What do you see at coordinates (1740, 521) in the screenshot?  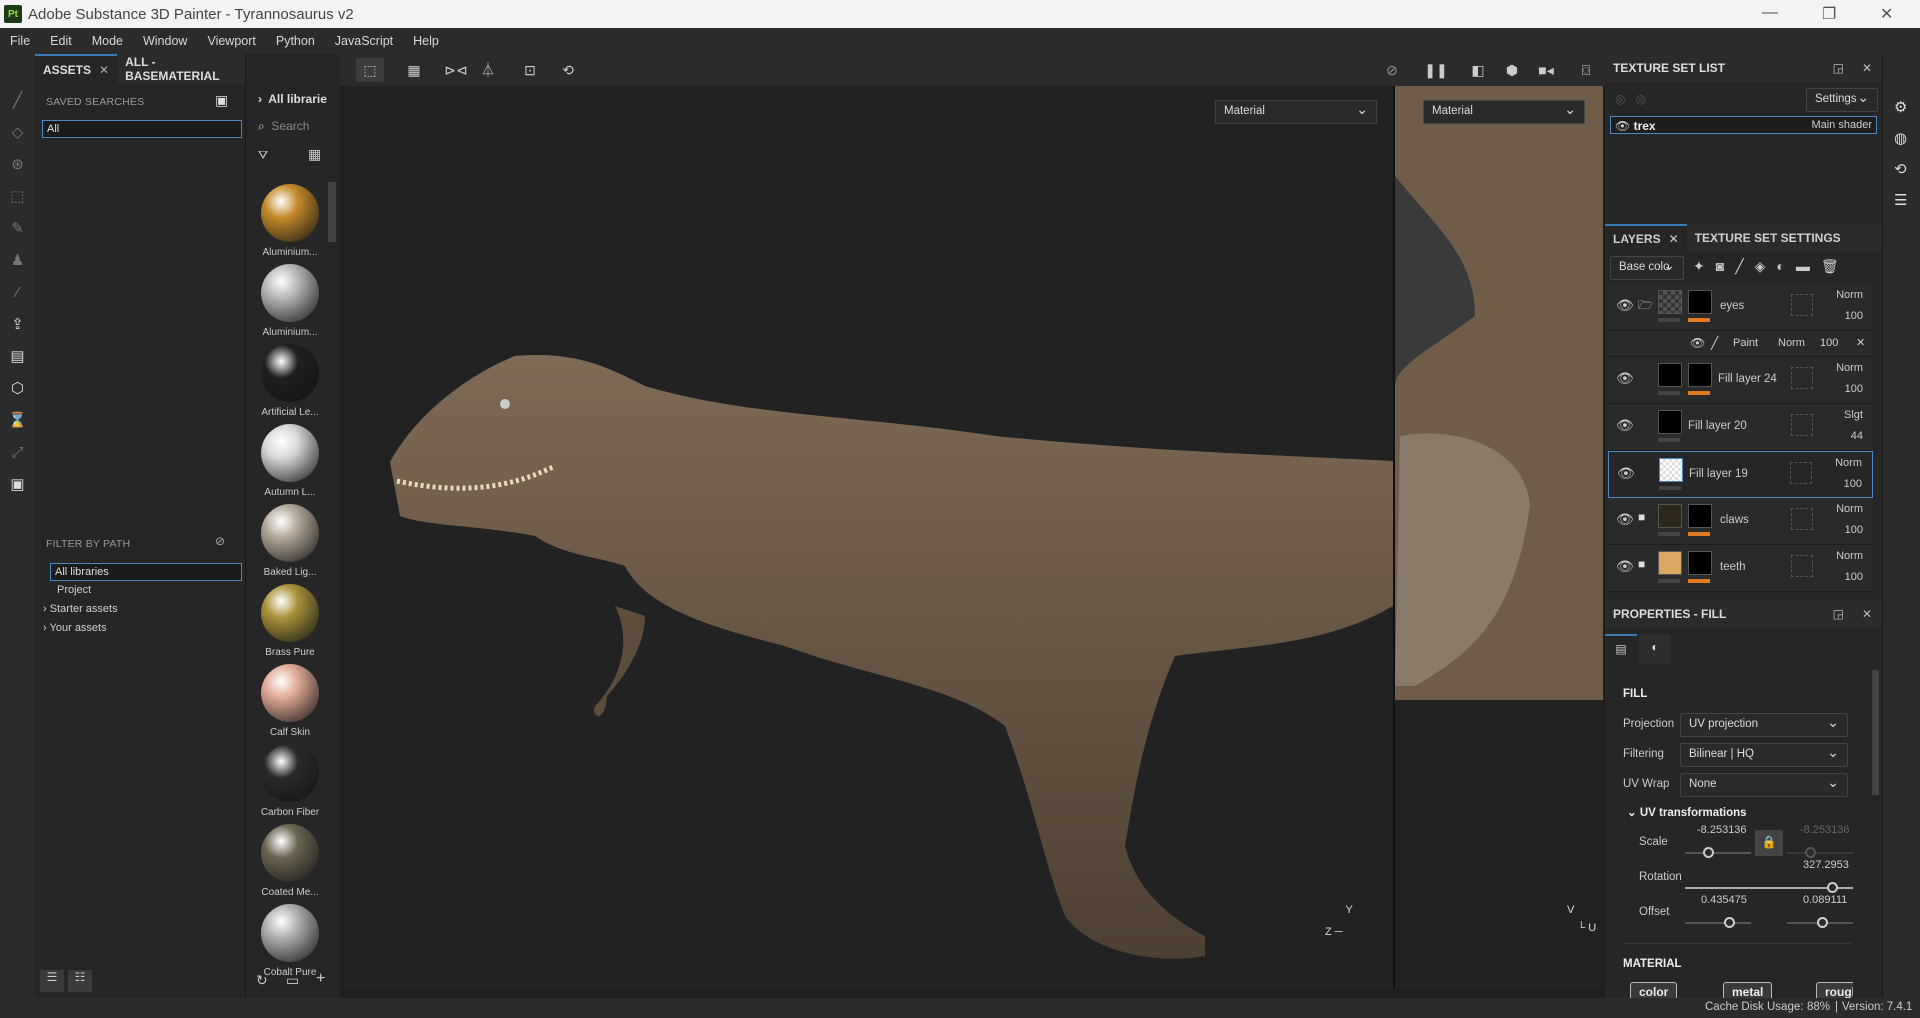 I see `layer-claws: 👁 ■ claws Norm 100` at bounding box center [1740, 521].